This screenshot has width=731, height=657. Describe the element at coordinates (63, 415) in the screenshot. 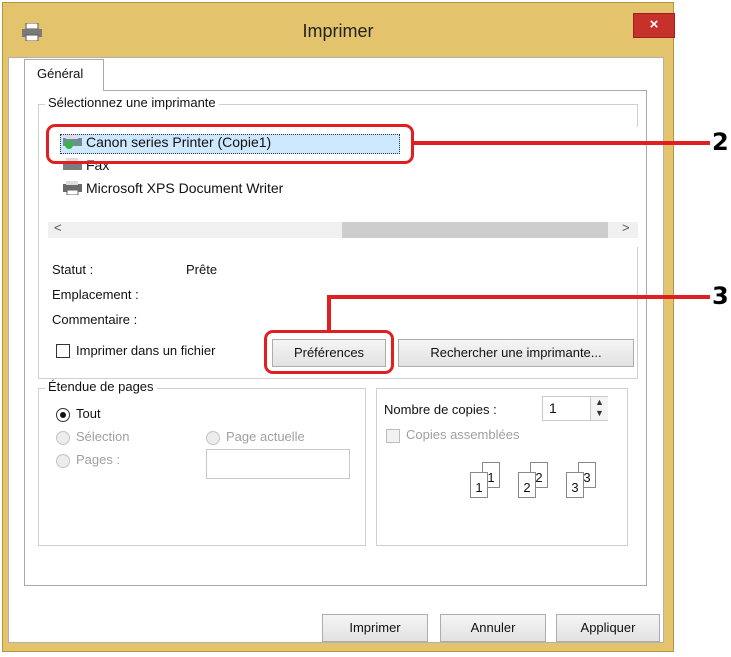

I see `all-pages-radio` at that location.